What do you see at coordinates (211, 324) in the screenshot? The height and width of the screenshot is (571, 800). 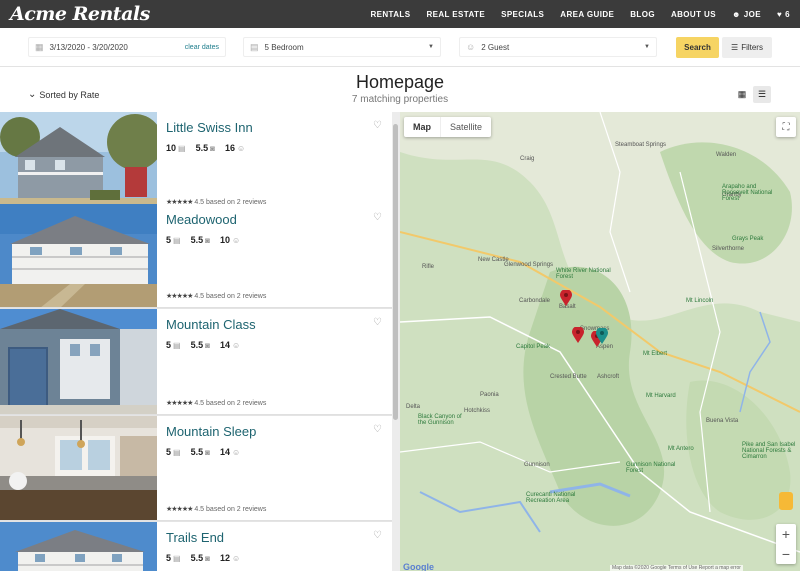 I see `property-name: Mountain Class` at bounding box center [211, 324].